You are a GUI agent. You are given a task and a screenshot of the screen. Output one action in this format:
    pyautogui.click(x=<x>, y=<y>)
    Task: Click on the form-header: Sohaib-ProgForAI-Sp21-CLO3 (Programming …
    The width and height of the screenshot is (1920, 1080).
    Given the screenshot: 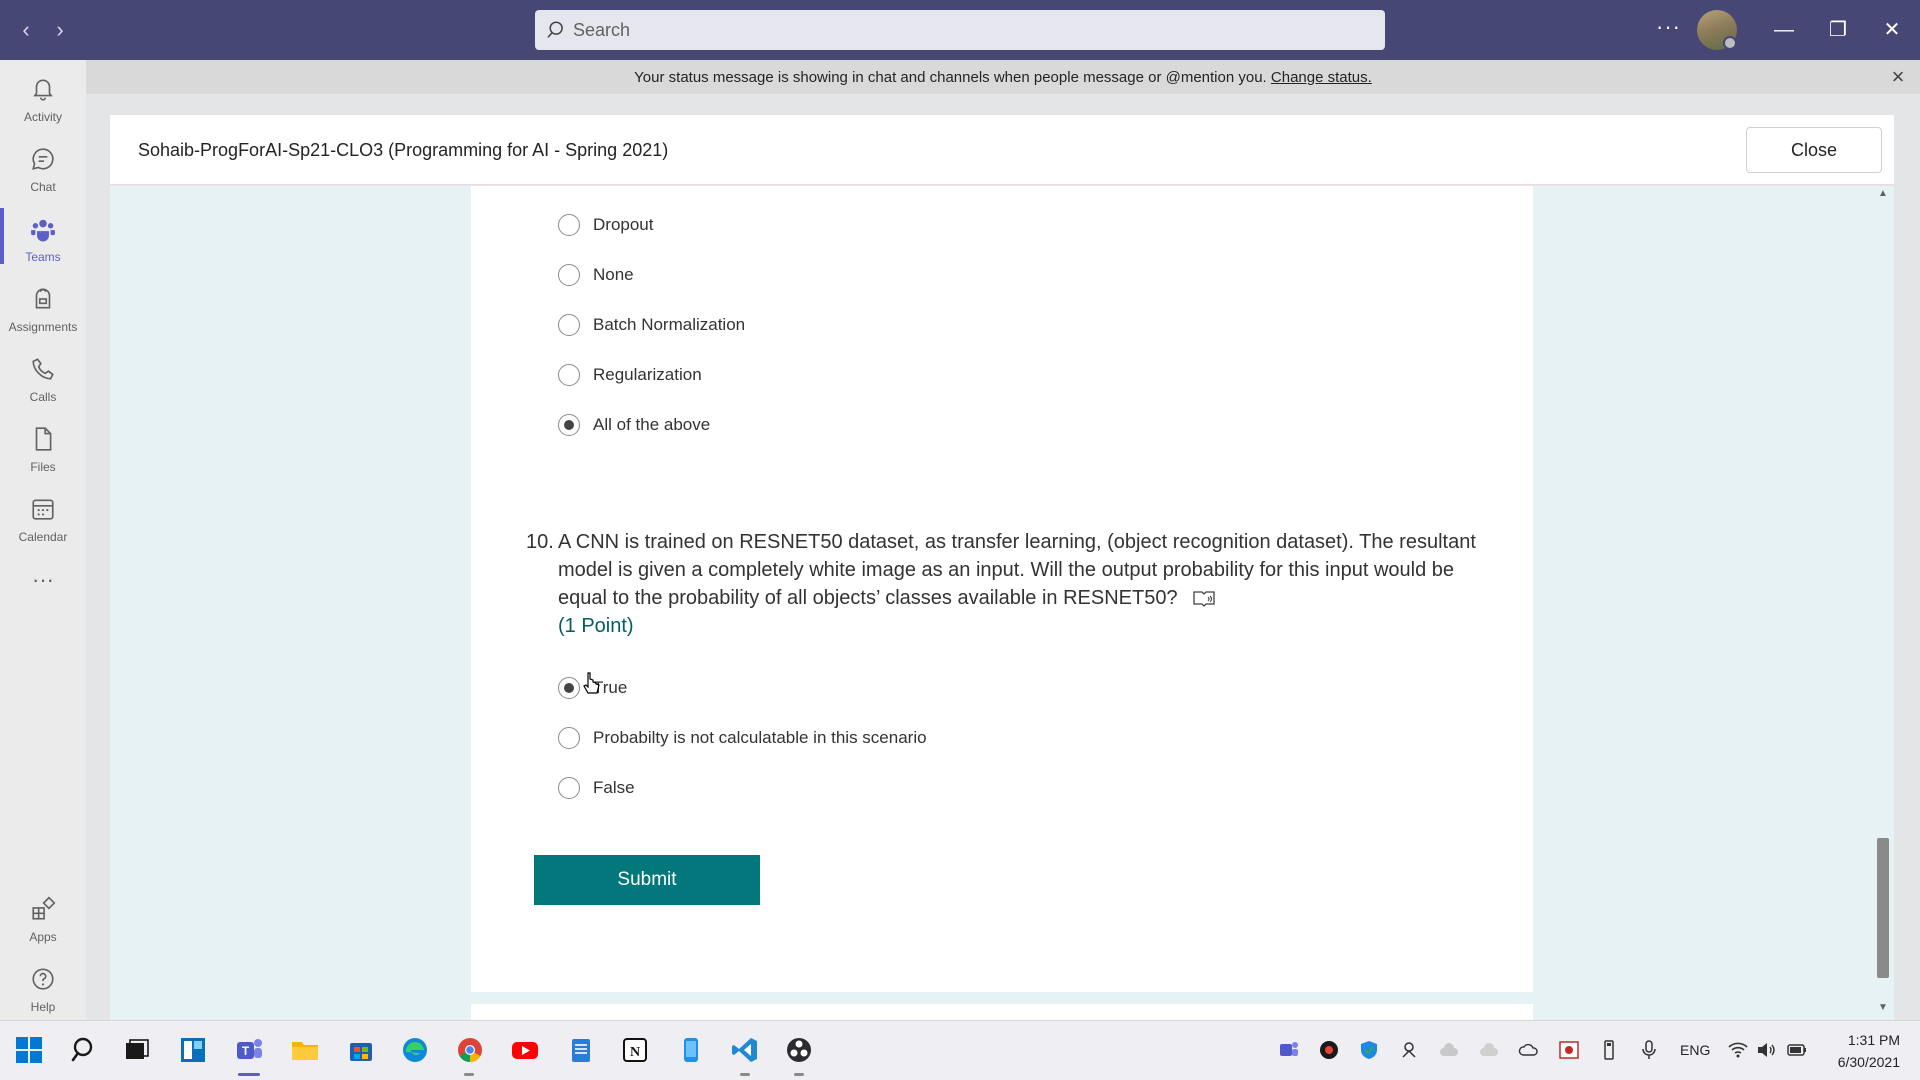 What is the action you would take?
    pyautogui.click(x=1002, y=150)
    